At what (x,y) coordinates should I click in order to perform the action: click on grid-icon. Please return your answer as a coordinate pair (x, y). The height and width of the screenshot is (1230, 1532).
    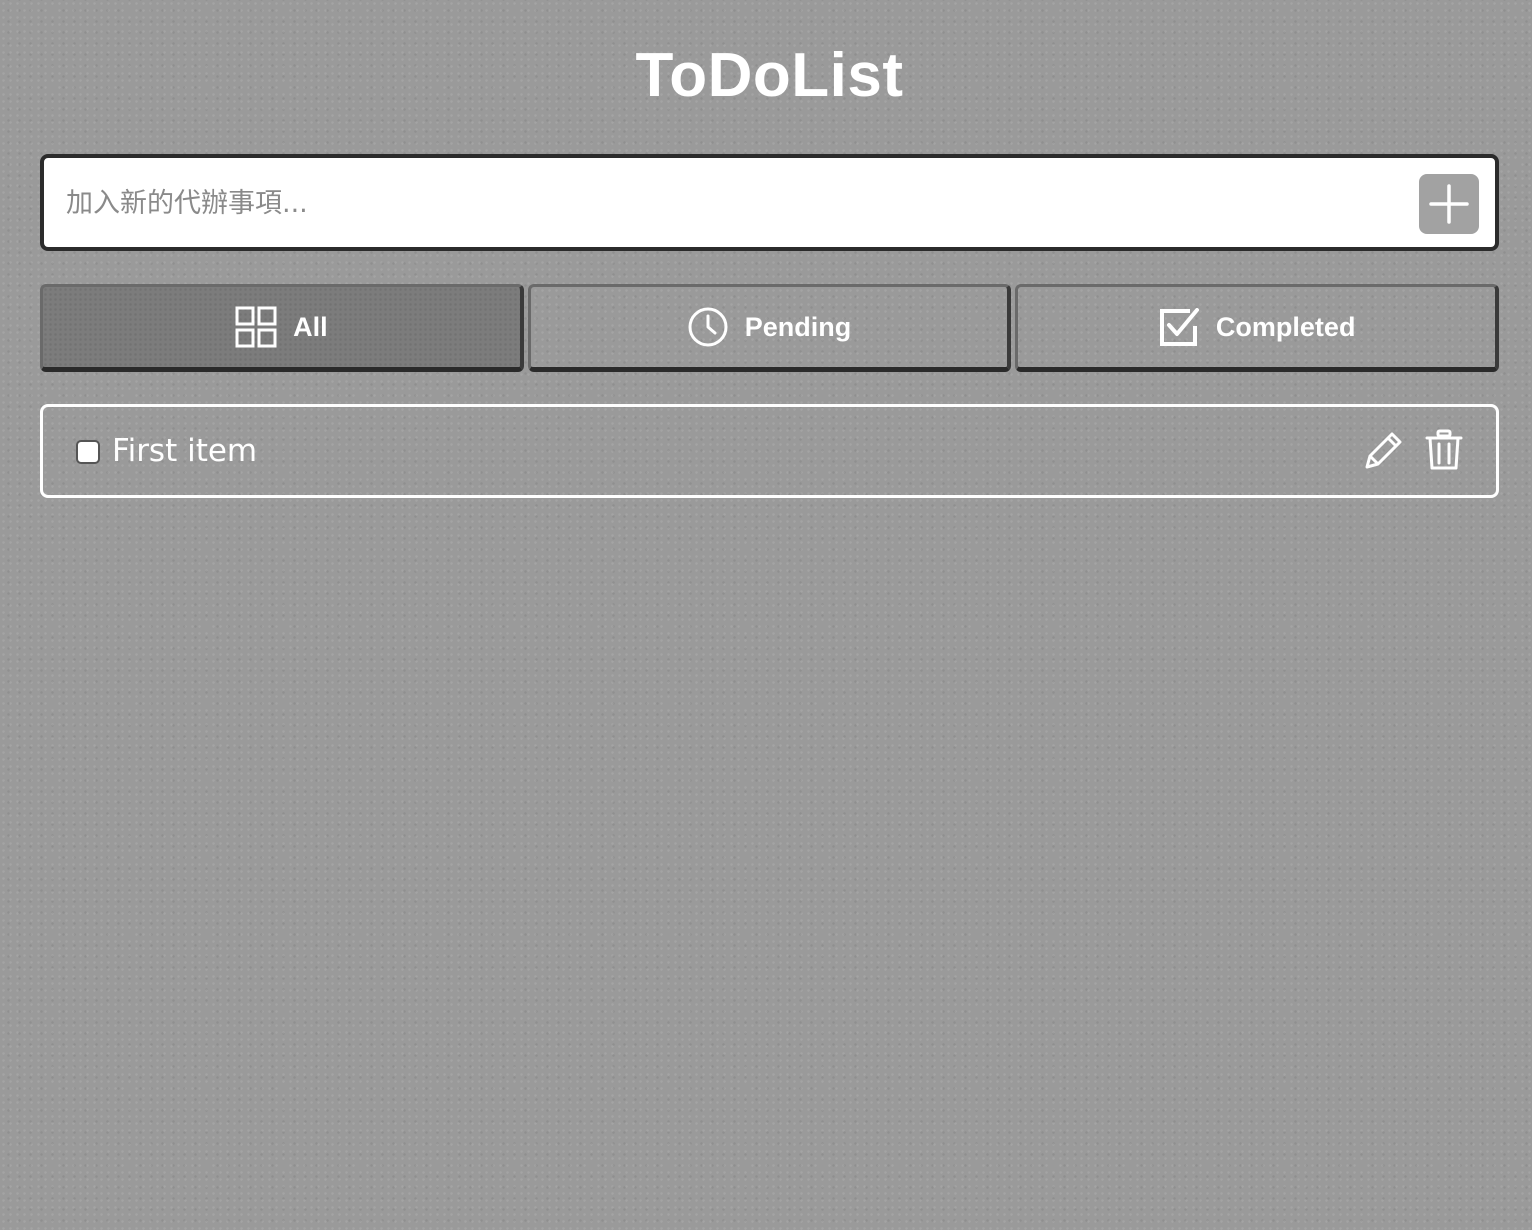
    Looking at the image, I should click on (256, 327).